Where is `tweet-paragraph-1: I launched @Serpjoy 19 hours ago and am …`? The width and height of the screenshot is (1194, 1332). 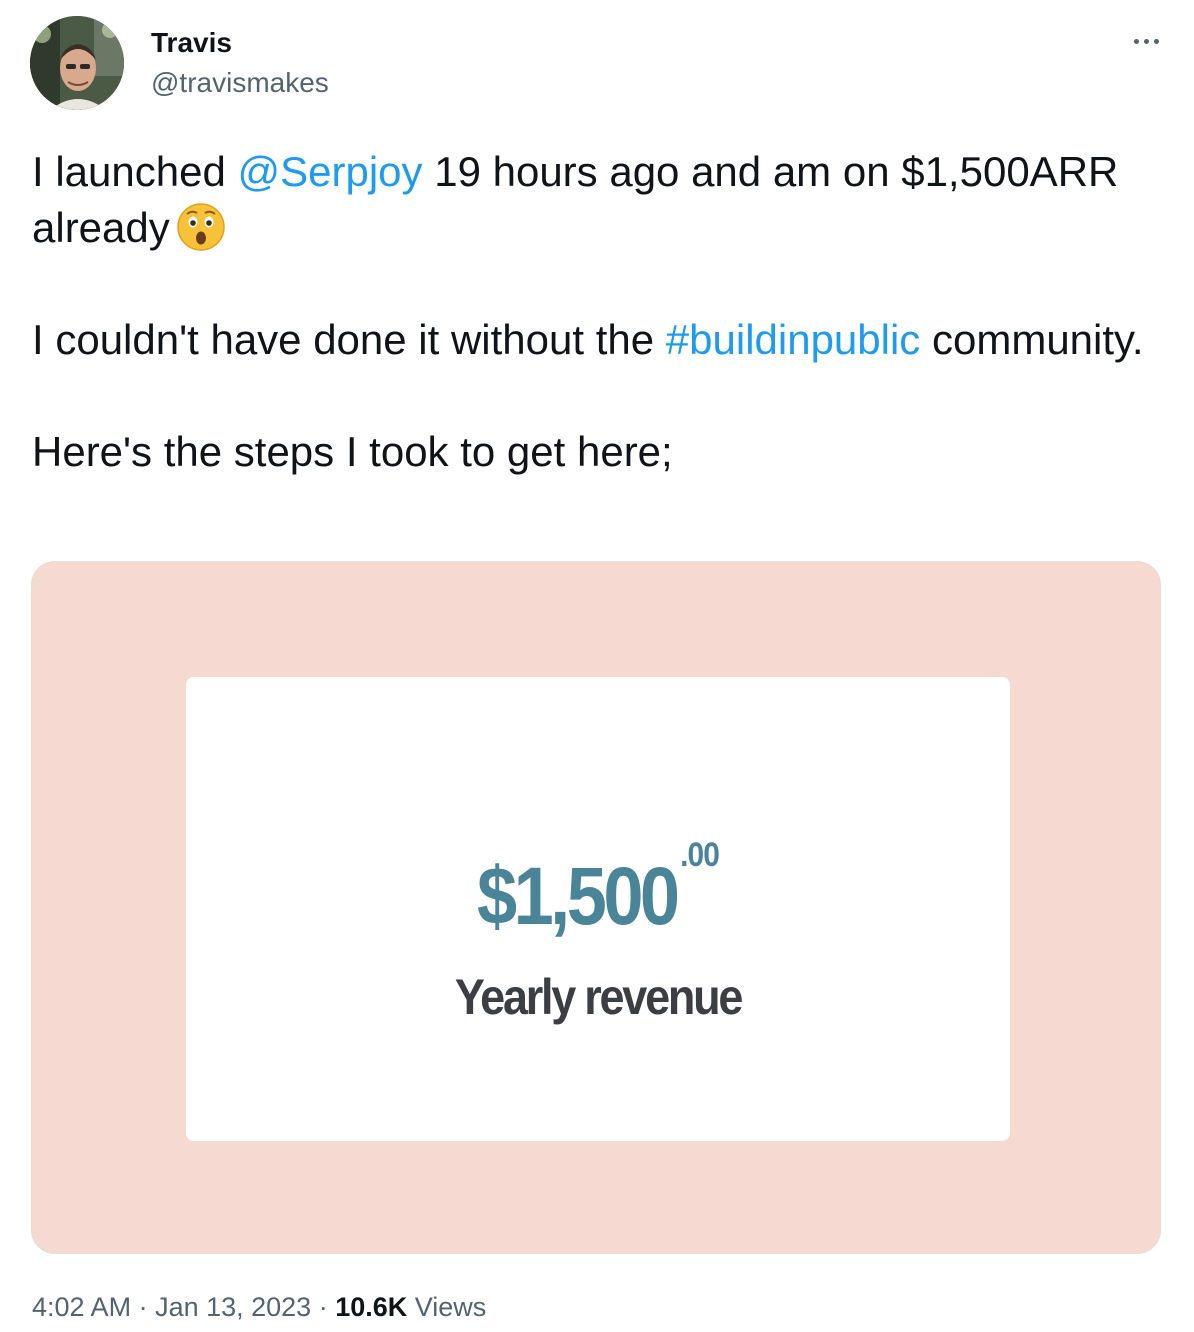
tweet-paragraph-1: I launched @Serpjoy 19 hours ago and am … is located at coordinates (592, 200).